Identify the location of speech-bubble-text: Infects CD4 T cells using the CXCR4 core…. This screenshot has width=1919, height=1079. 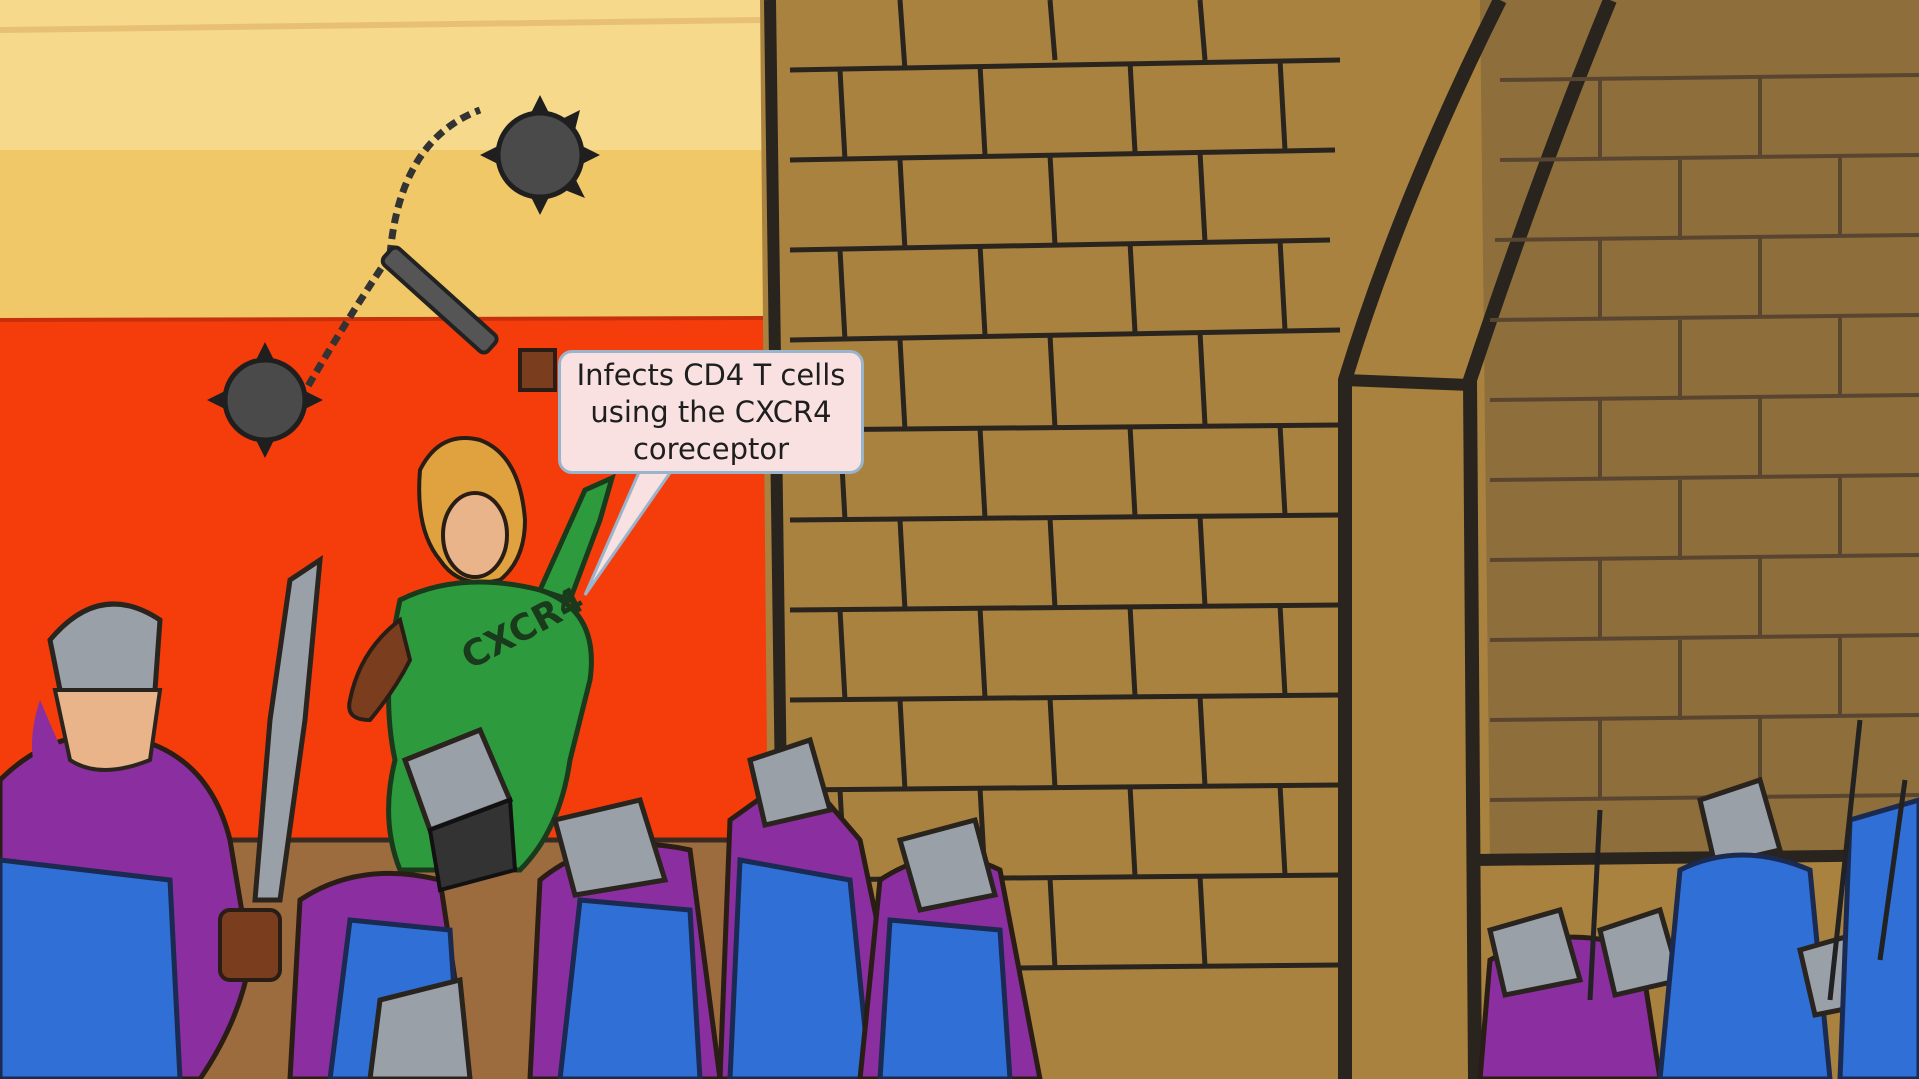
(711, 412).